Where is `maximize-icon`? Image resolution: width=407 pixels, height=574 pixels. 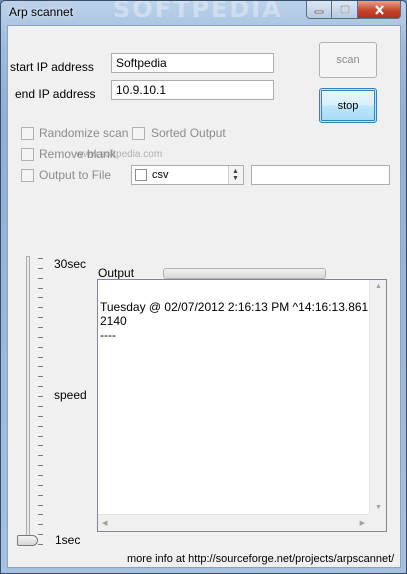 maximize-icon is located at coordinates (344, 9).